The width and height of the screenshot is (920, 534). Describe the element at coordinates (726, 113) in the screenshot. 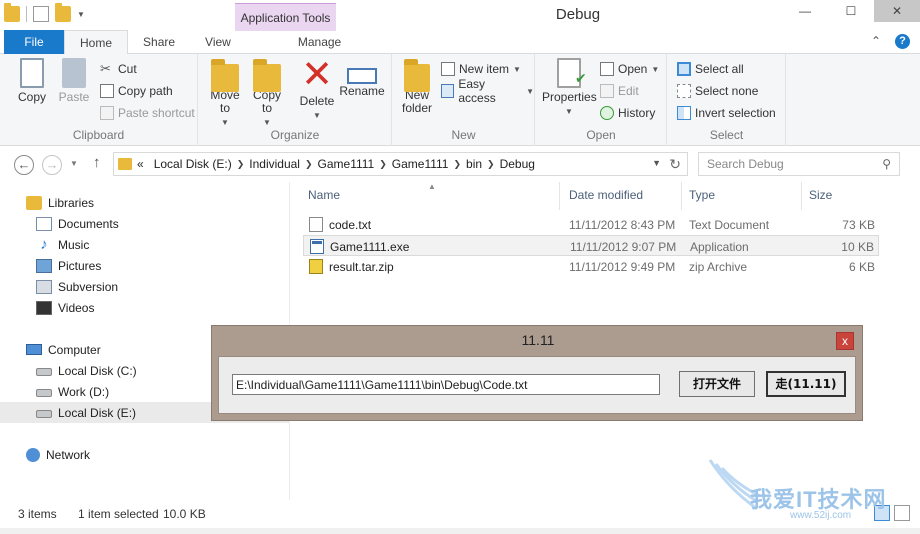

I see `invert-selection-button: Invert selection` at that location.